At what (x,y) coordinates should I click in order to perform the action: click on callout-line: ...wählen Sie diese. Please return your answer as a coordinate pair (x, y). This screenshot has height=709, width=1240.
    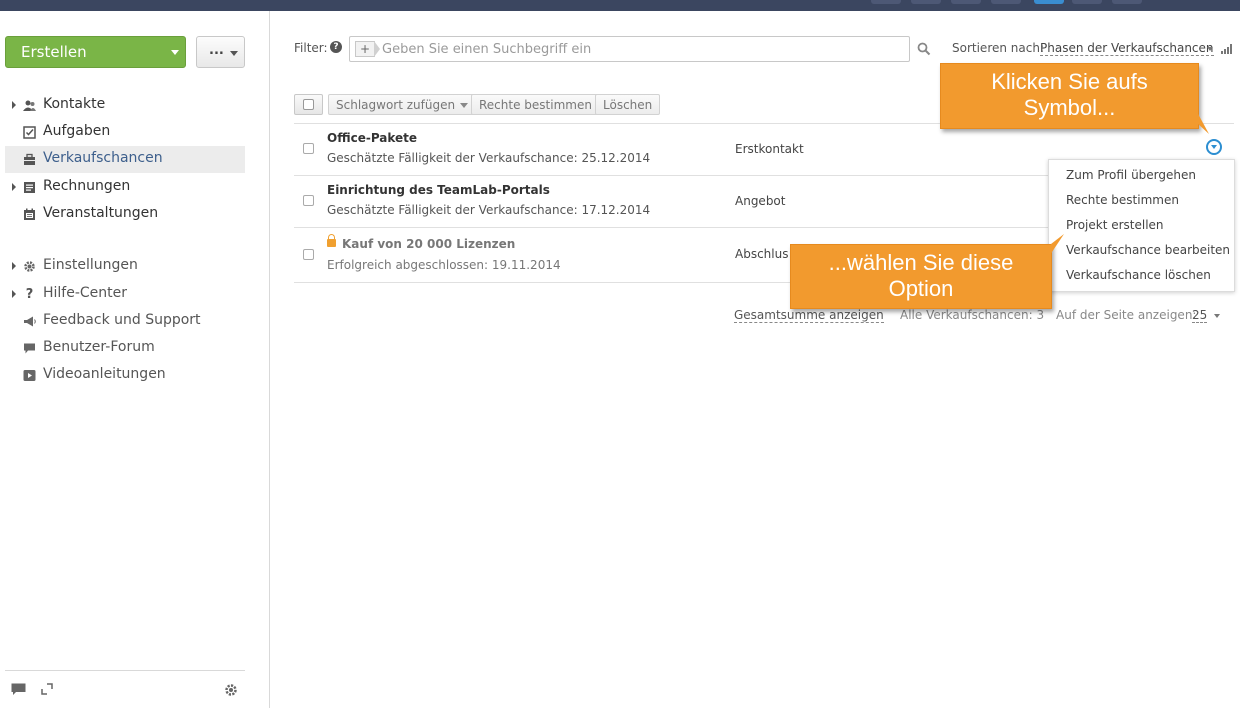
    Looking at the image, I should click on (921, 262).